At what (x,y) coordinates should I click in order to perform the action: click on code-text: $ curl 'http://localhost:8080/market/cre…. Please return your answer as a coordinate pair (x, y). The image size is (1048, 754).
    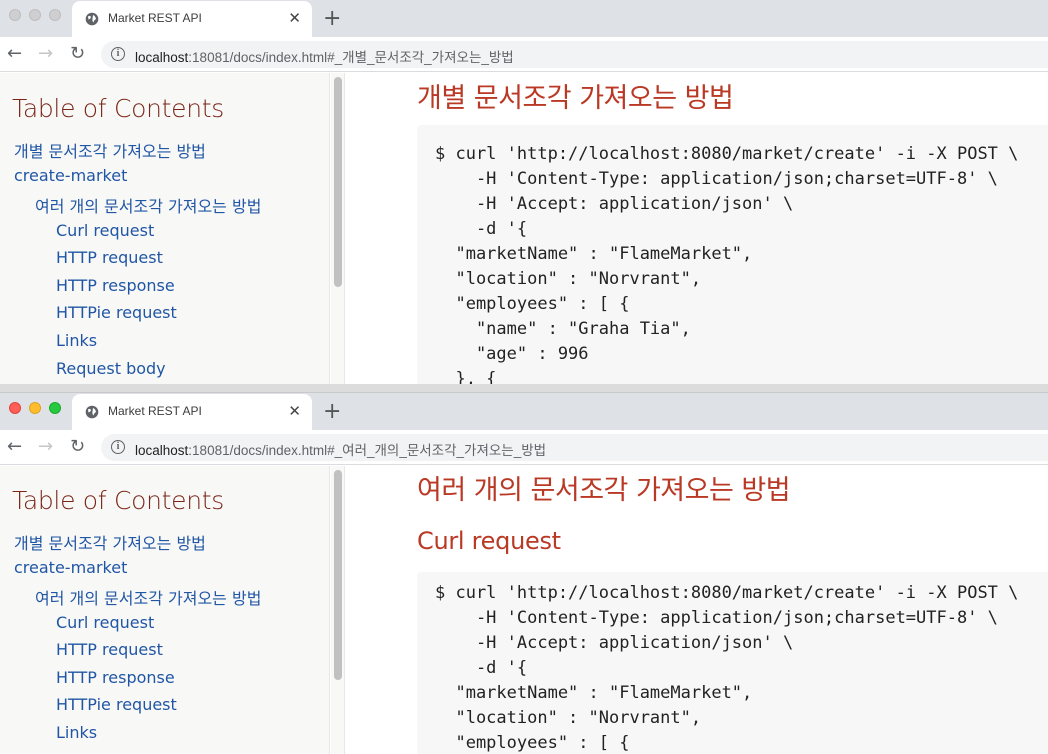
    Looking at the image, I should click on (727, 668).